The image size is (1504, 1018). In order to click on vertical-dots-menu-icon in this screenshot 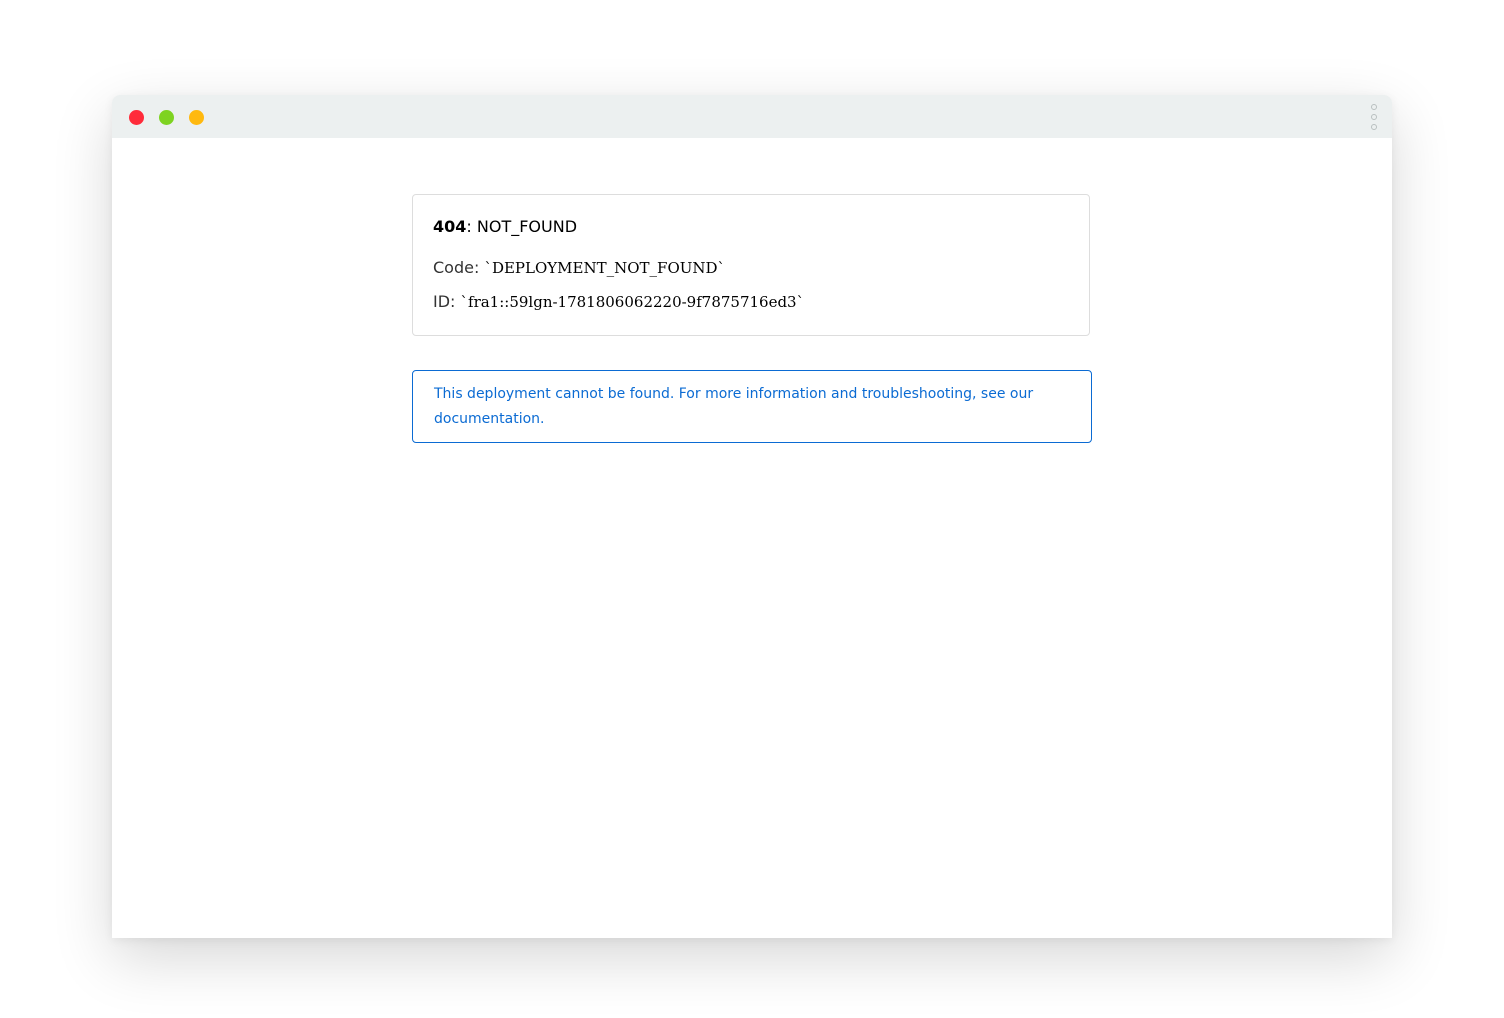, I will do `click(1374, 117)`.